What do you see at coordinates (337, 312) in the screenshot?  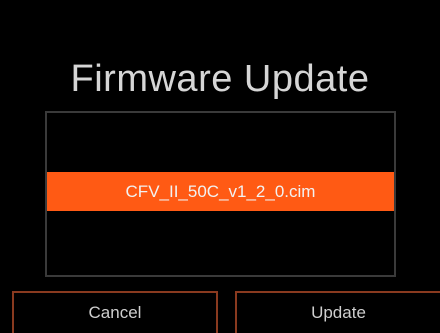 I see `update-button: Update` at bounding box center [337, 312].